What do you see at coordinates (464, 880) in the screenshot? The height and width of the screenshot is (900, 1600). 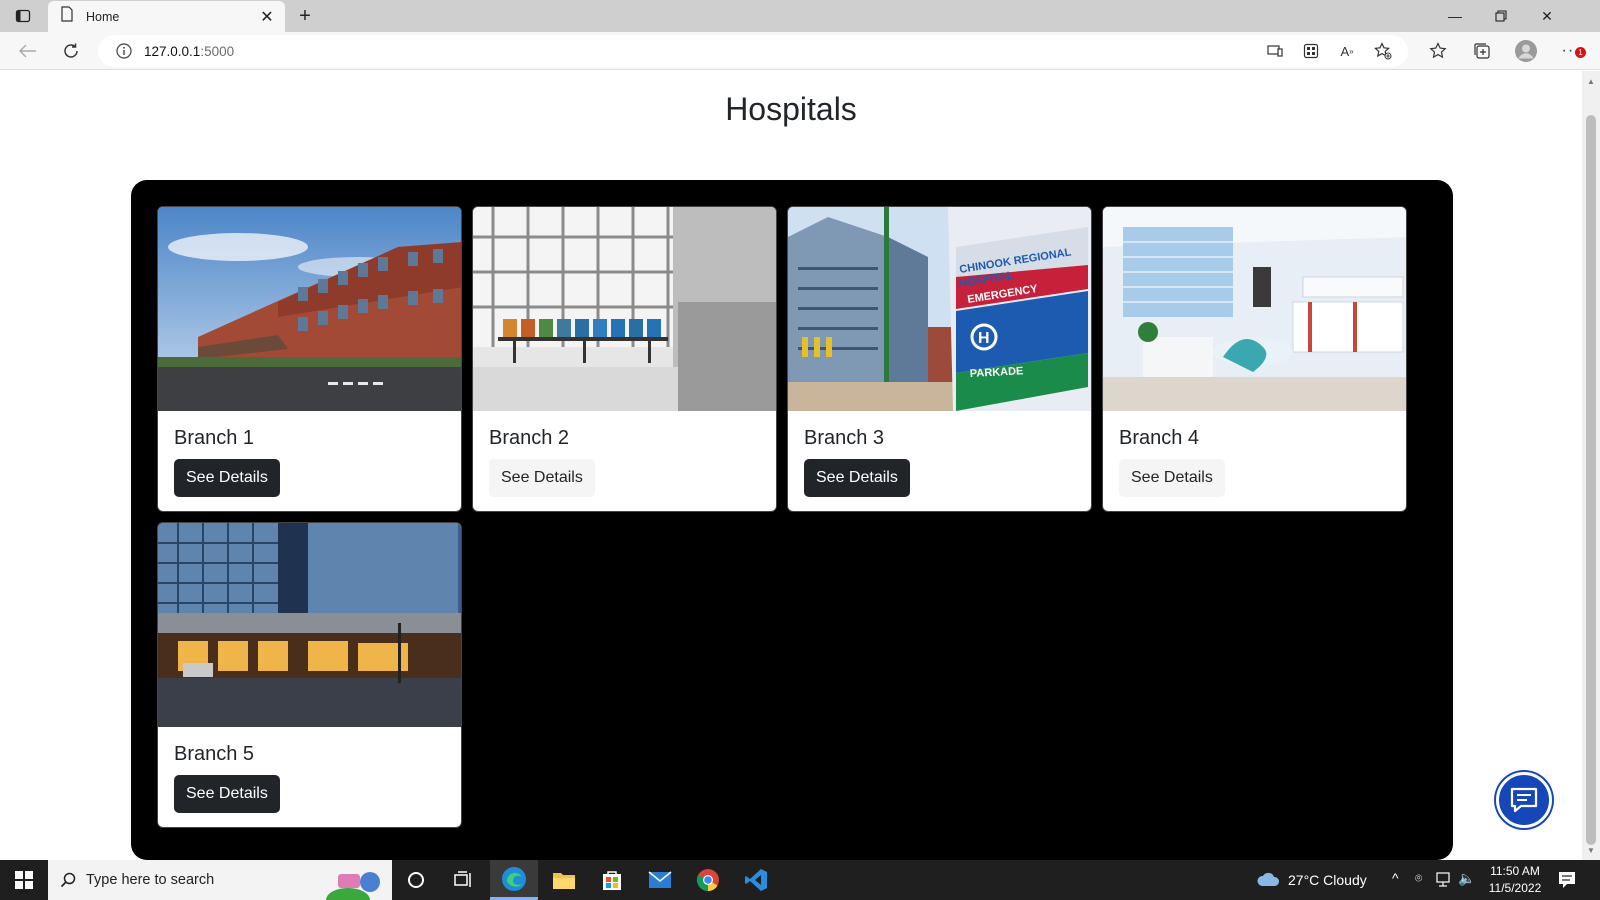 I see `task-view-icon` at bounding box center [464, 880].